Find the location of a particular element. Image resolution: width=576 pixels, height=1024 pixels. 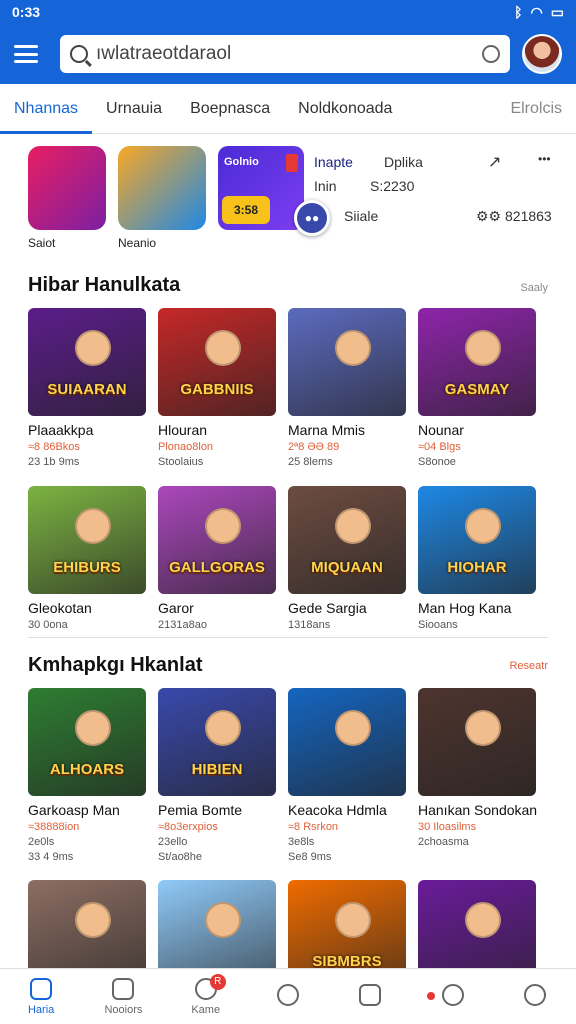

meta-size-label: Inin is located at coordinates (325, 186).